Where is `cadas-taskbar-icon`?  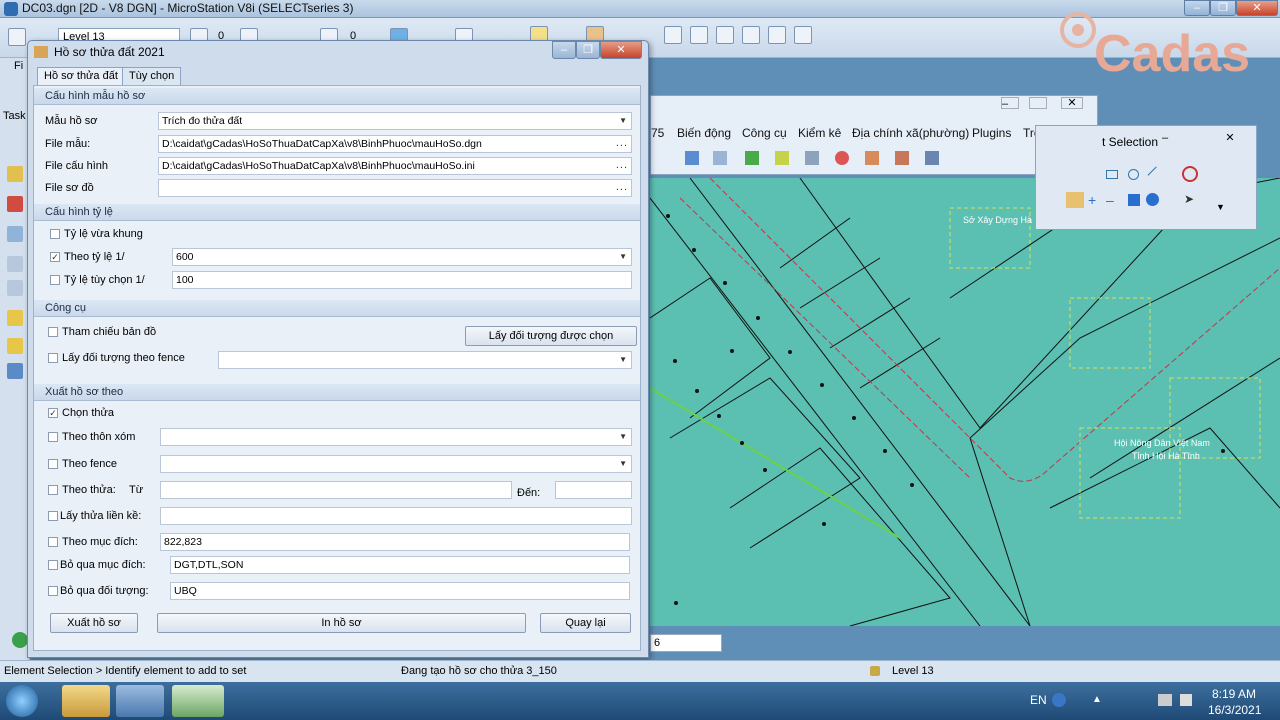 cadas-taskbar-icon is located at coordinates (198, 701).